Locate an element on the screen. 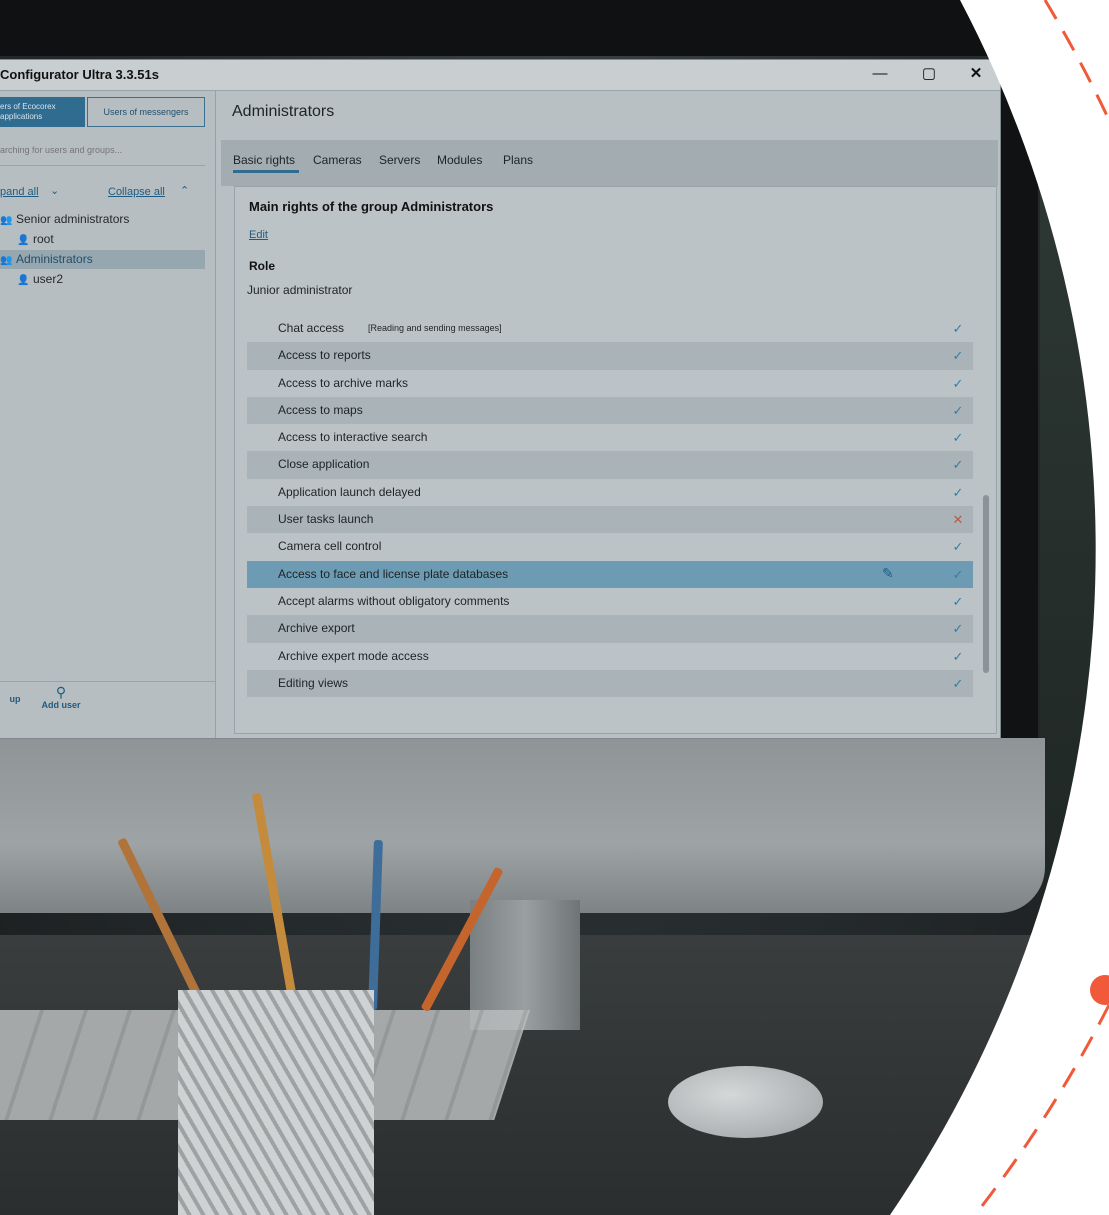 The width and height of the screenshot is (1109, 1215). right-row: User tasks launch ✕ is located at coordinates (610, 520).